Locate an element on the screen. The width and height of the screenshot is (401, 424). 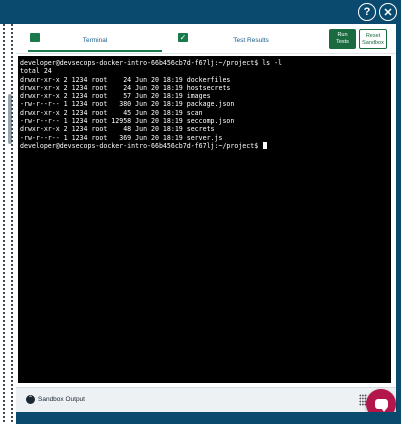
left-margin is located at coordinates (8, 224).